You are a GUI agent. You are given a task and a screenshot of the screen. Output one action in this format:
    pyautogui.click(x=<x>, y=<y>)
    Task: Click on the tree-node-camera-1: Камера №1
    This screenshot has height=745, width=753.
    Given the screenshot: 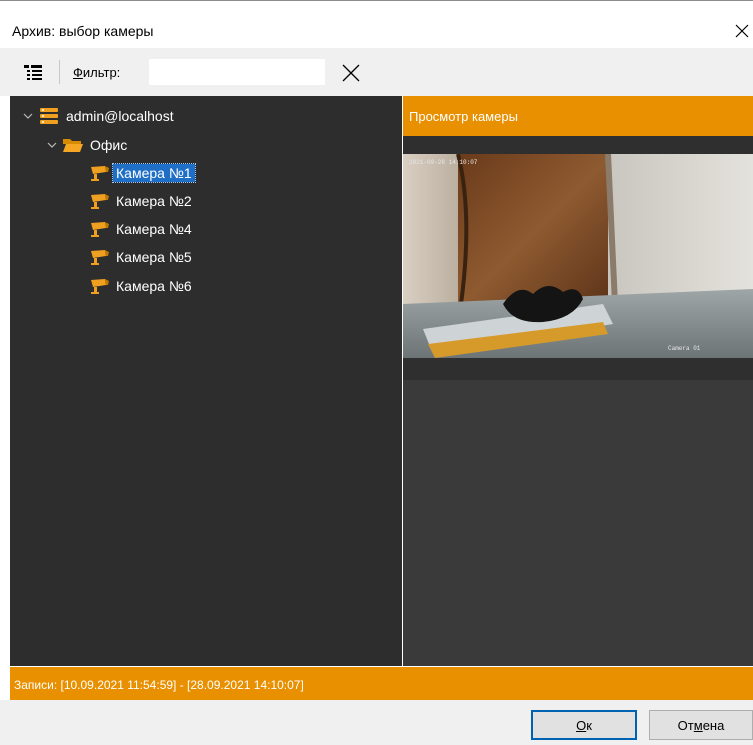 What is the action you would take?
    pyautogui.click(x=142, y=173)
    